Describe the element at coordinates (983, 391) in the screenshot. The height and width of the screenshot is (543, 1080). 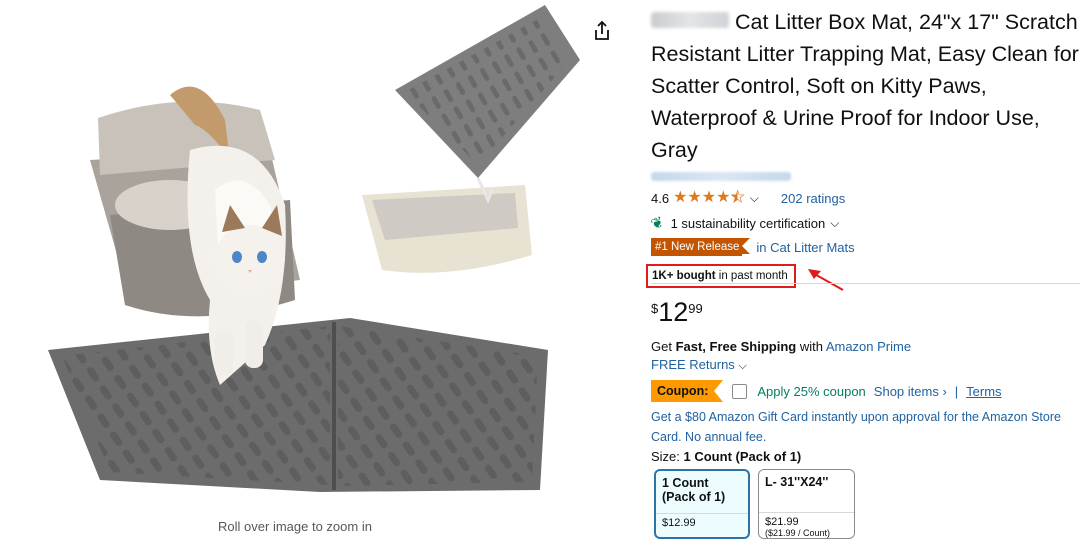
I see `terms-link: Terms` at that location.